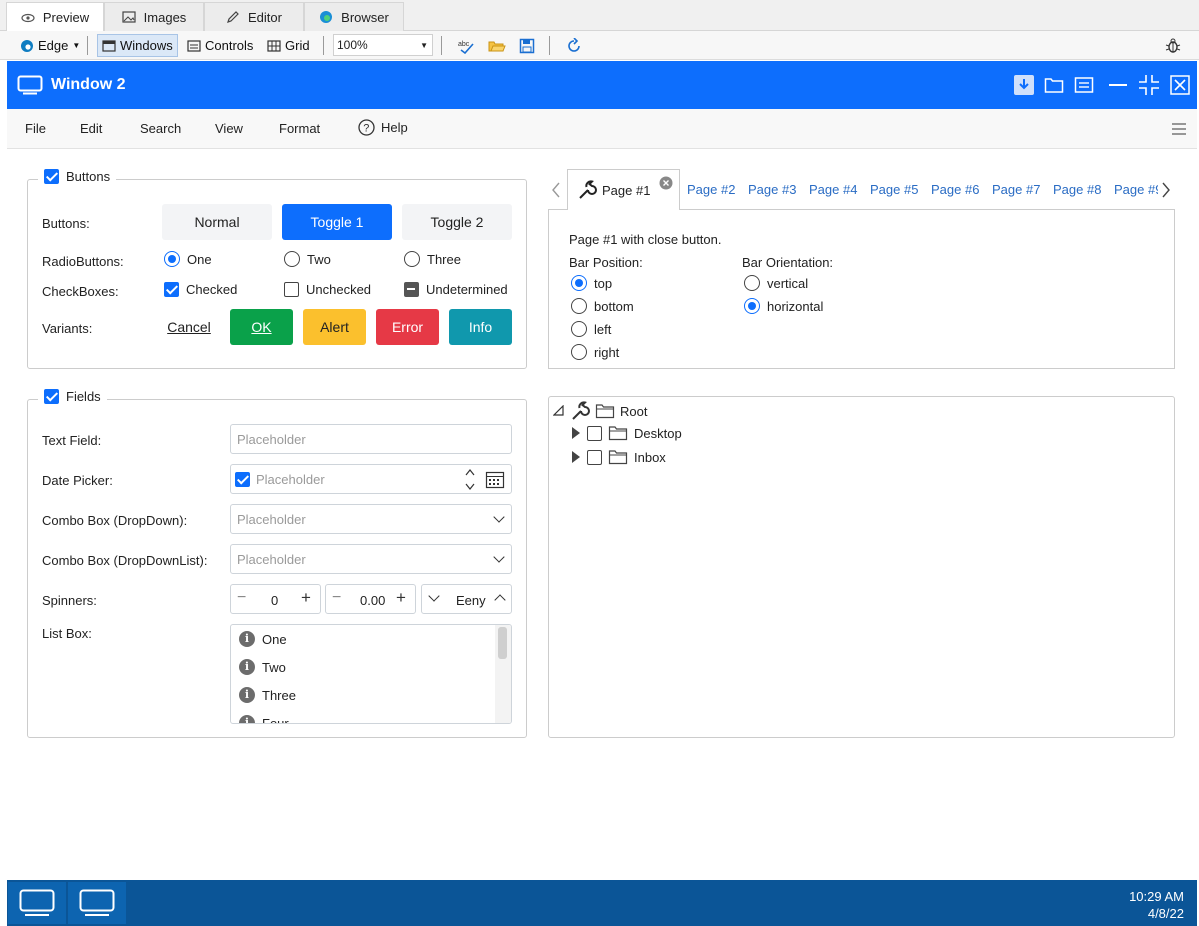 The height and width of the screenshot is (926, 1199). Describe the element at coordinates (51, 396) in the screenshot. I see `fields-group-checkbox` at that location.